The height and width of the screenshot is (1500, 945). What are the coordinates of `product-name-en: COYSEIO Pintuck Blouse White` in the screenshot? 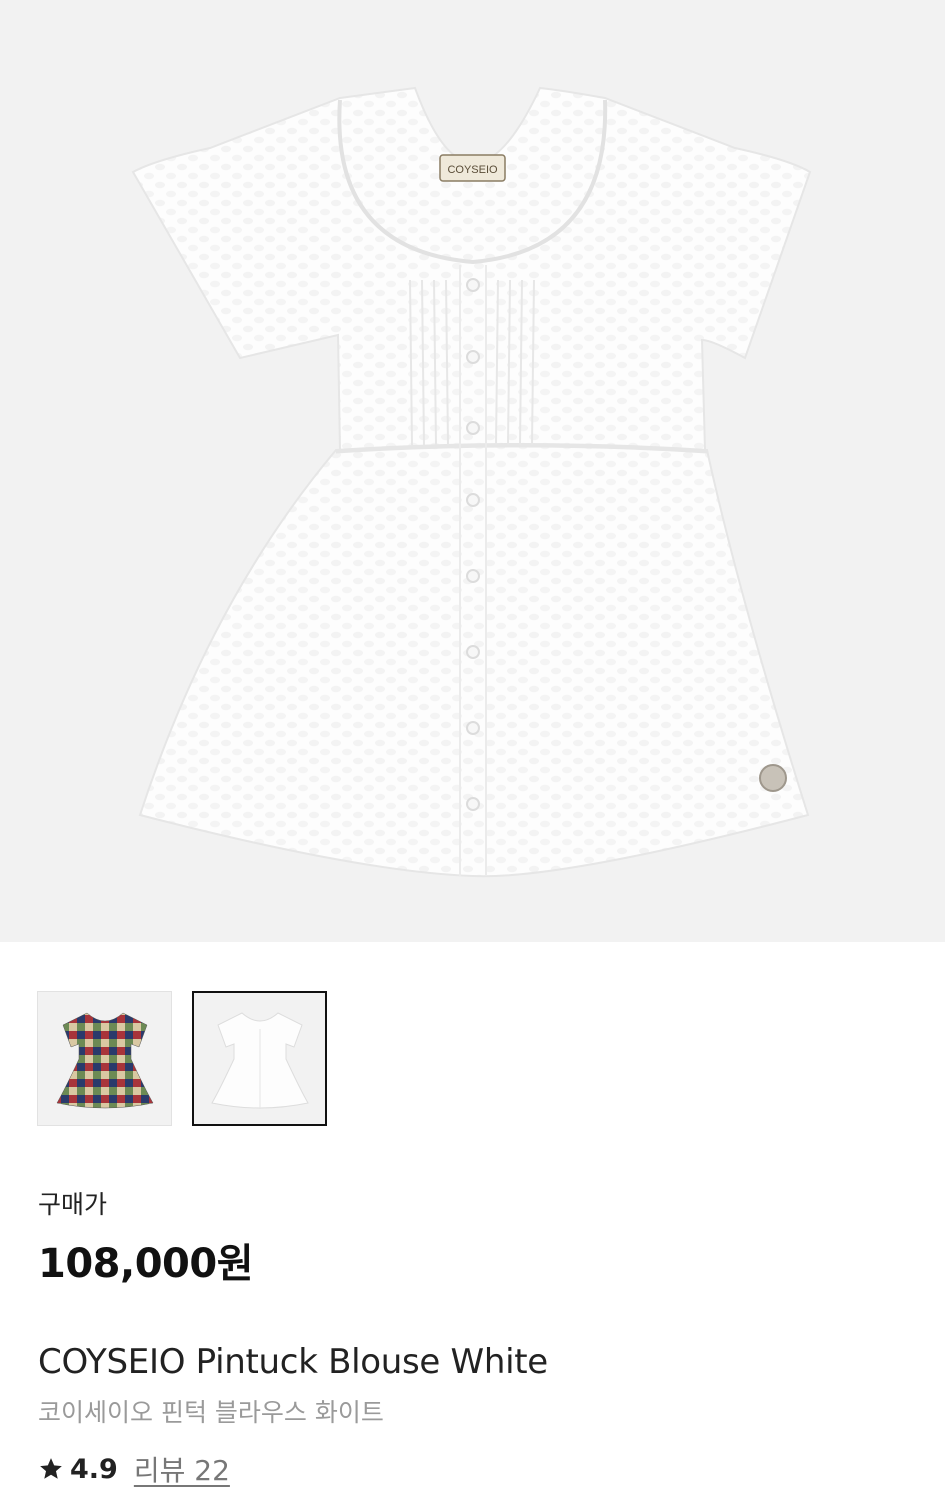 It's located at (293, 1362).